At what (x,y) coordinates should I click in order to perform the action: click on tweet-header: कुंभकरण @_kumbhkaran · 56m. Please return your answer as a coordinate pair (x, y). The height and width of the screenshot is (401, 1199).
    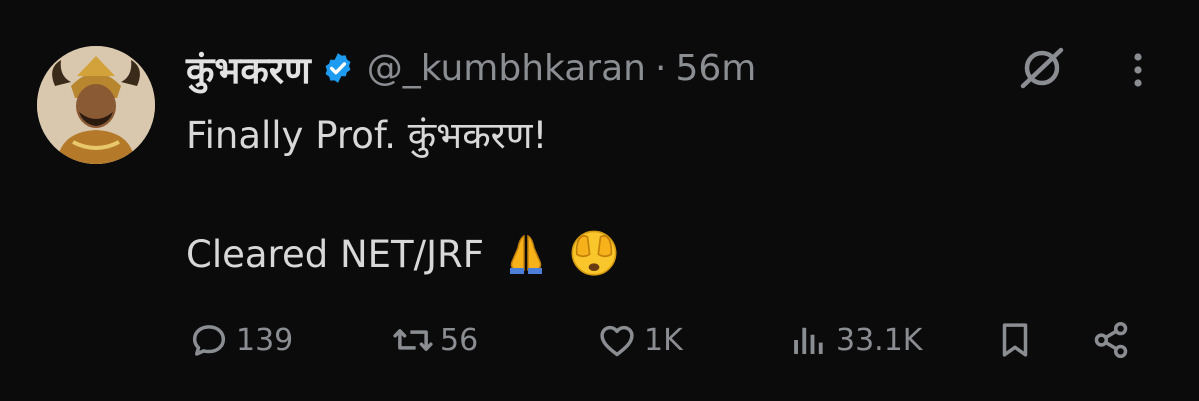
    Looking at the image, I should click on (471, 68).